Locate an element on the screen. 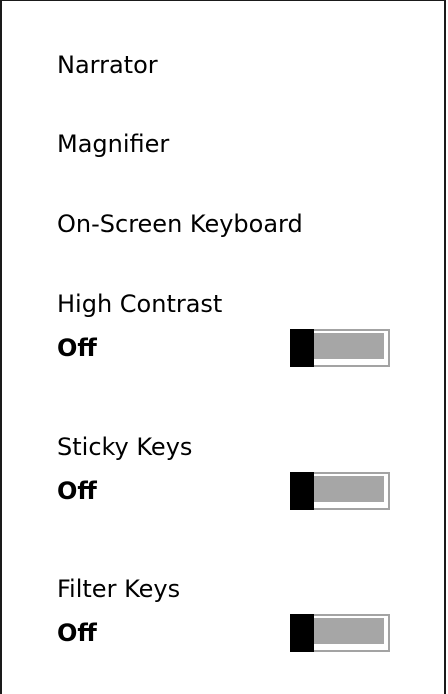 The width and height of the screenshot is (448, 694). filter-keys-label: Filter Keys is located at coordinates (119, 589).